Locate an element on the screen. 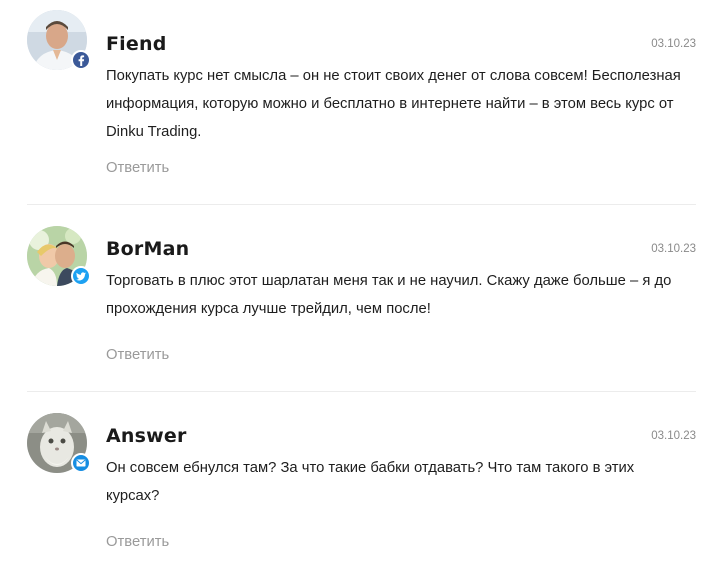 The height and width of the screenshot is (568, 725). comment-author: Answer is located at coordinates (146, 436).